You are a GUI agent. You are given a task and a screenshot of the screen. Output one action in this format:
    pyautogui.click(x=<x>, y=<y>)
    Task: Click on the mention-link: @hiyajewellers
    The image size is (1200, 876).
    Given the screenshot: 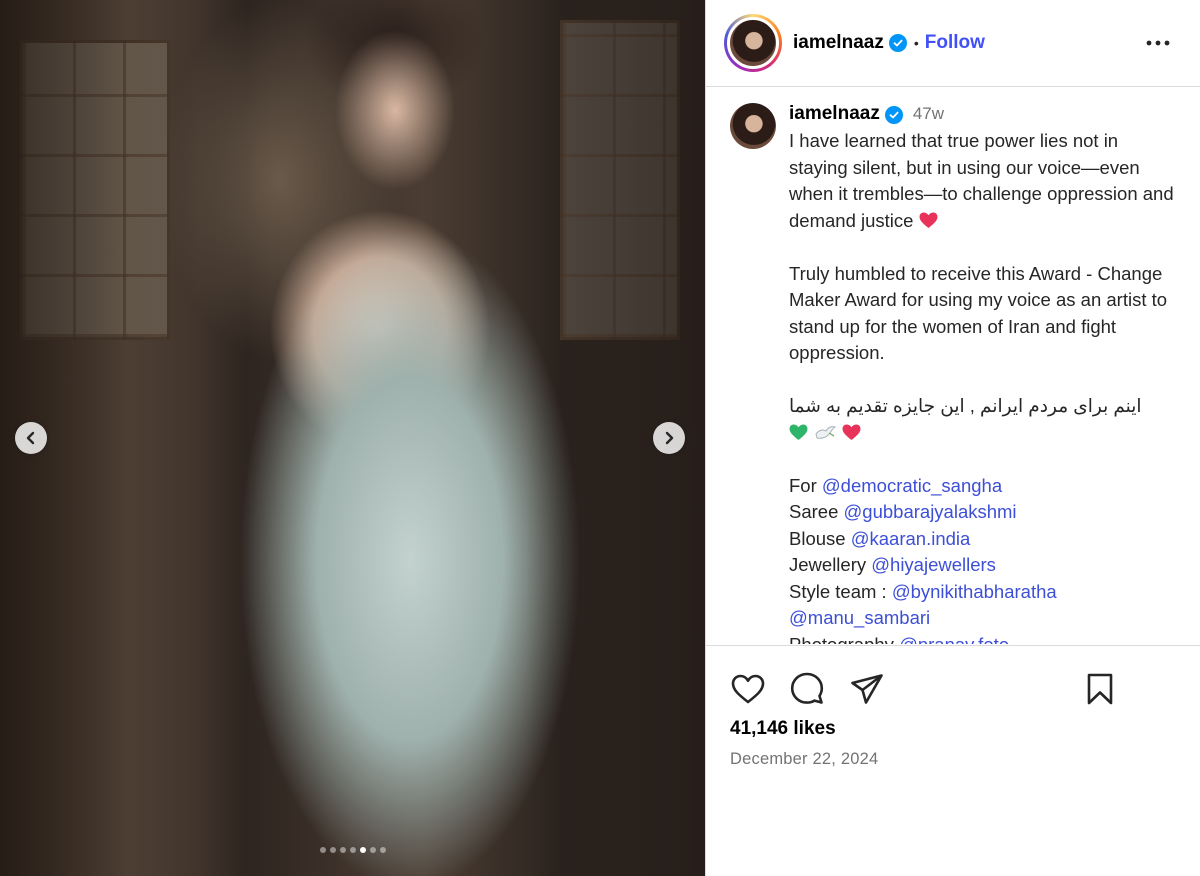 What is the action you would take?
    pyautogui.click(x=933, y=564)
    